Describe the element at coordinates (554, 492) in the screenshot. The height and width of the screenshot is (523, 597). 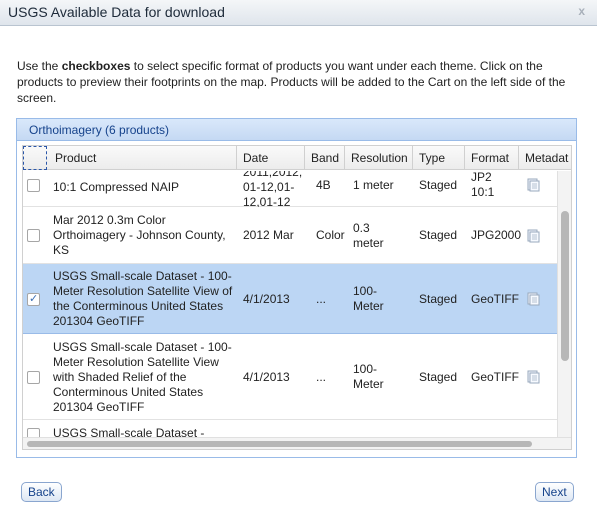
I see `next-button: Next` at that location.